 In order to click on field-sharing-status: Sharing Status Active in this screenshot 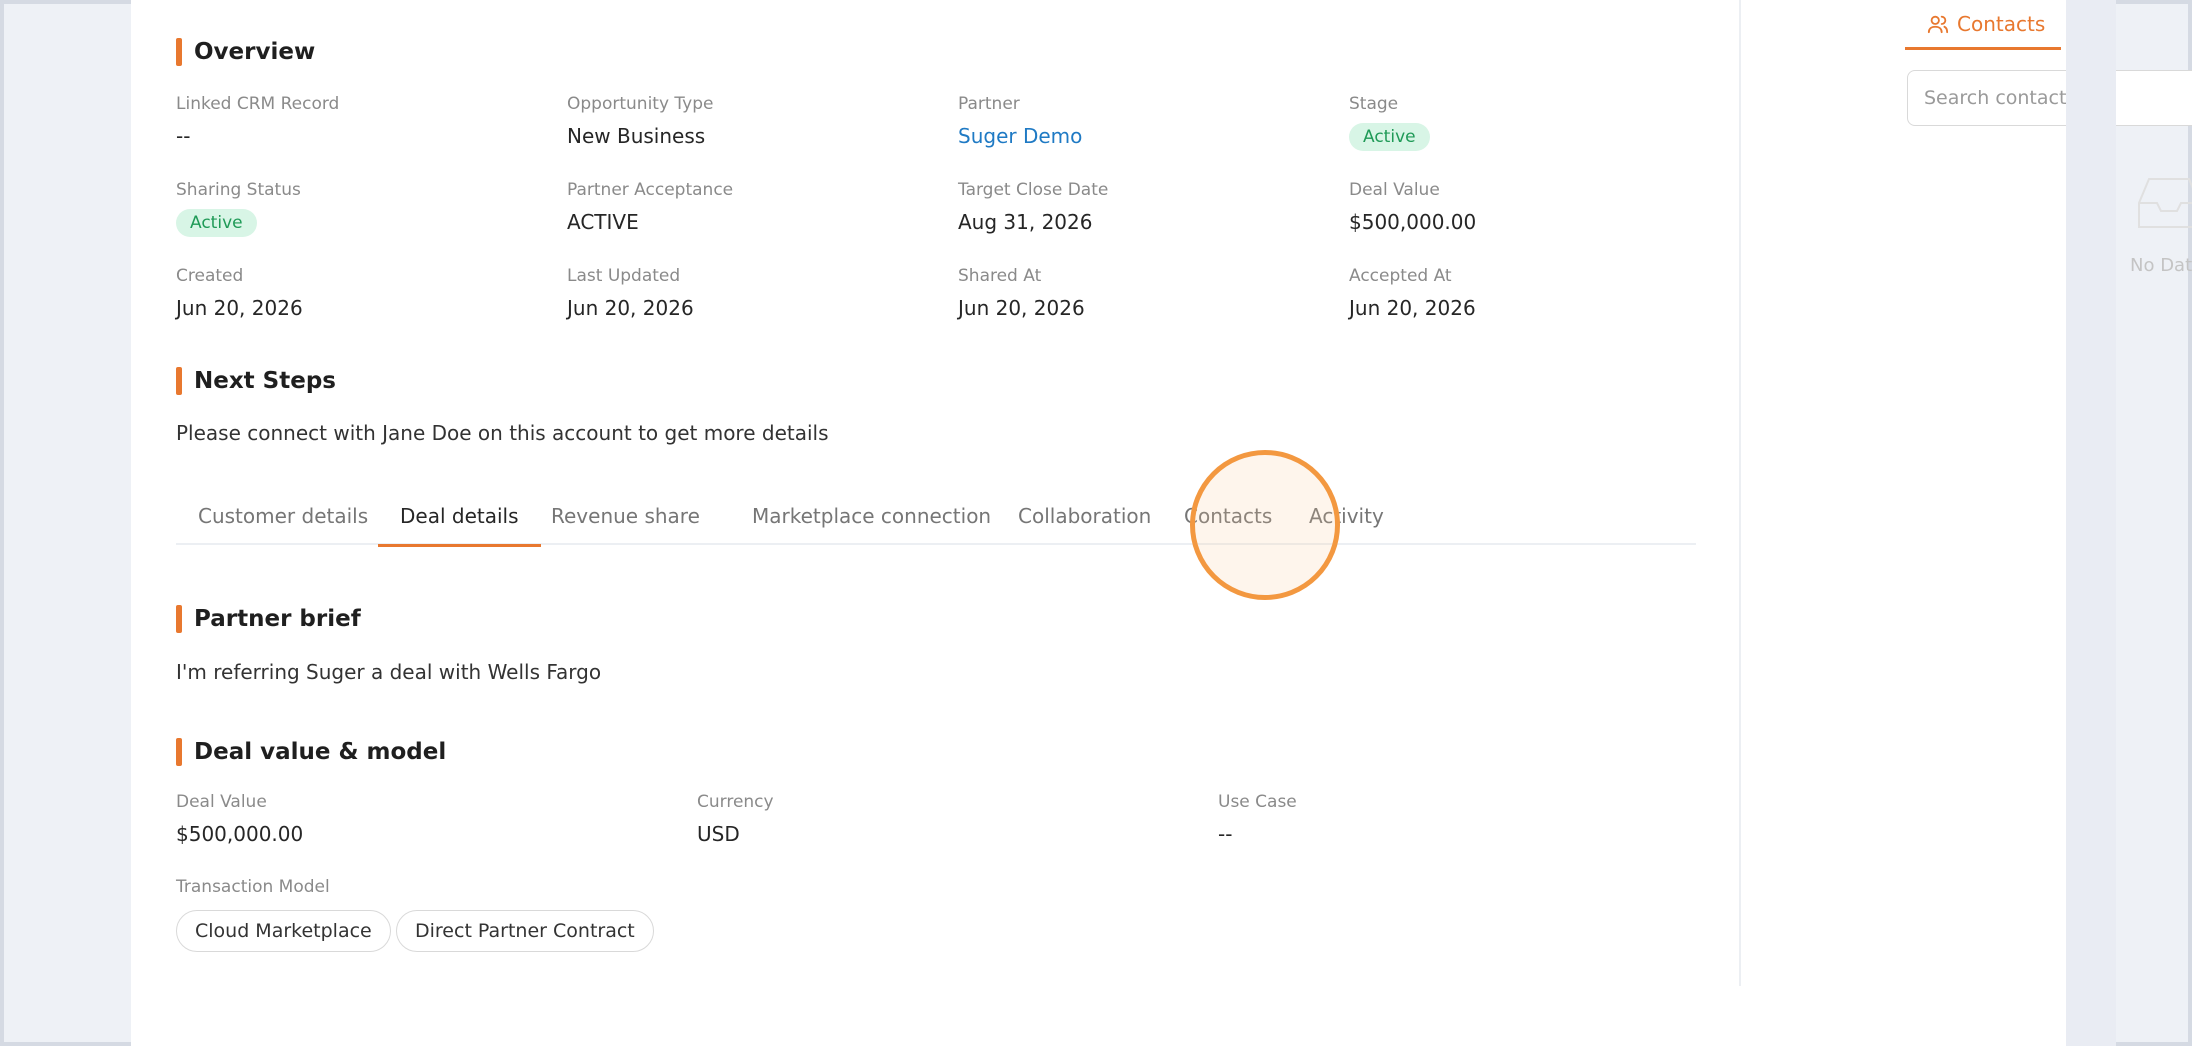, I will do `click(238, 208)`.